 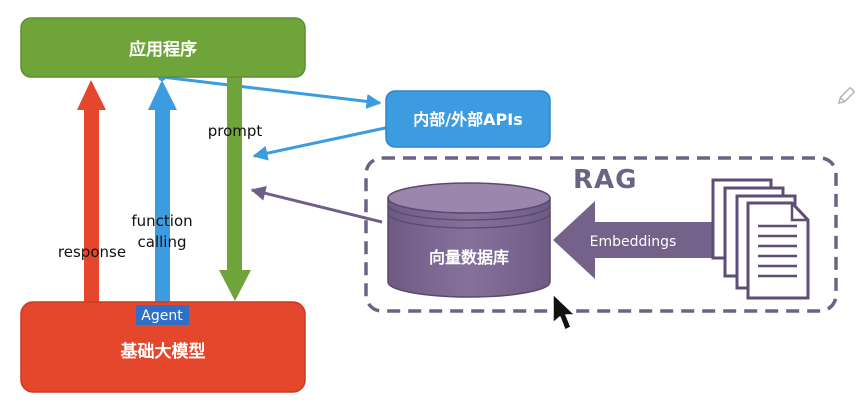 I want to click on agent-label: Agent, so click(x=162, y=316).